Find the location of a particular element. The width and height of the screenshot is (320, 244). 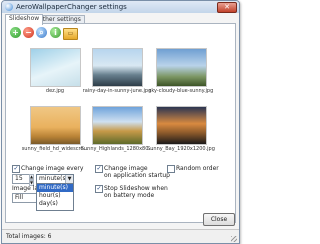

status-bar: Total images: 6 is located at coordinates (120, 236).